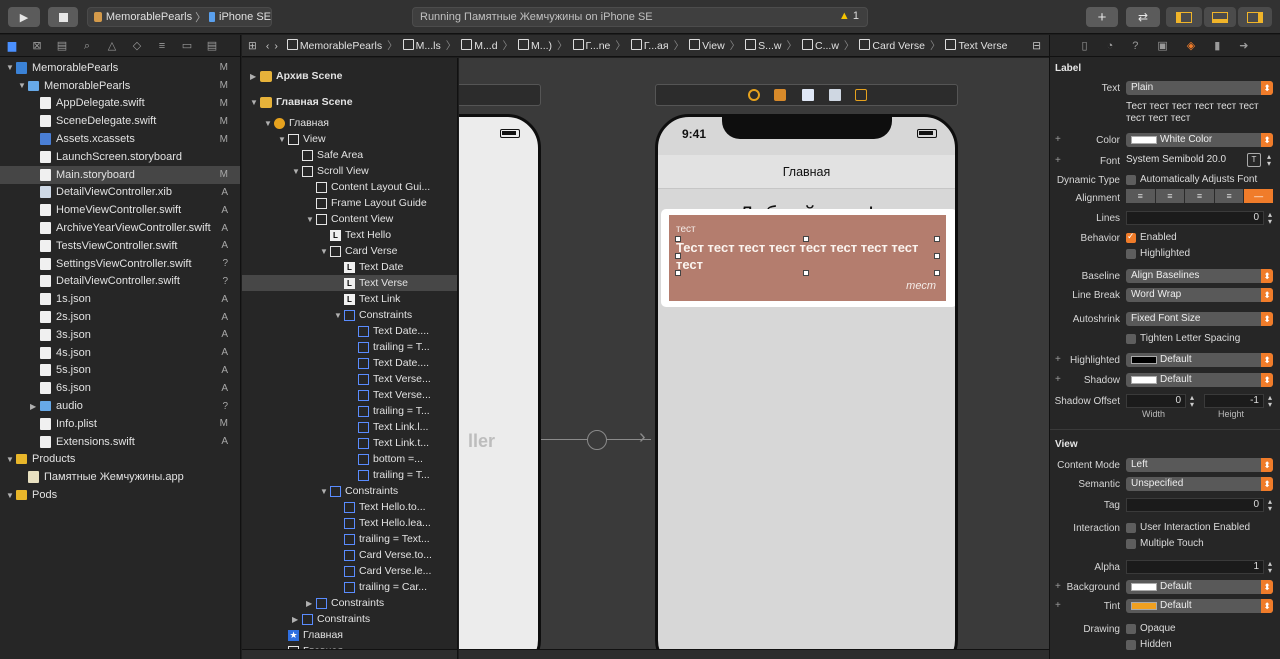 The height and width of the screenshot is (659, 1280). Describe the element at coordinates (1243, 45) in the screenshot. I see `connections-icon: ➜` at that location.